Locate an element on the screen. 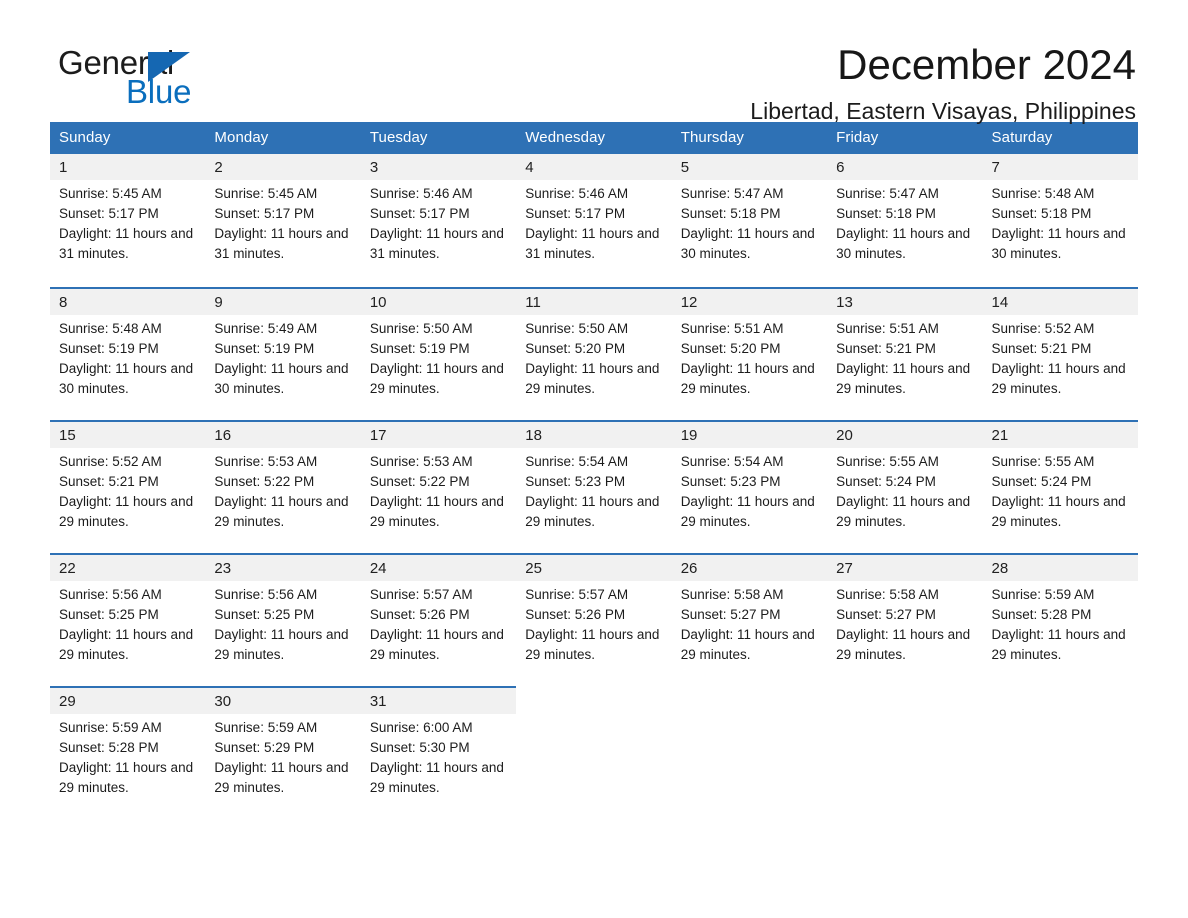 This screenshot has height=918, width=1188. weekday-header-thursday: Thursday is located at coordinates (749, 138).